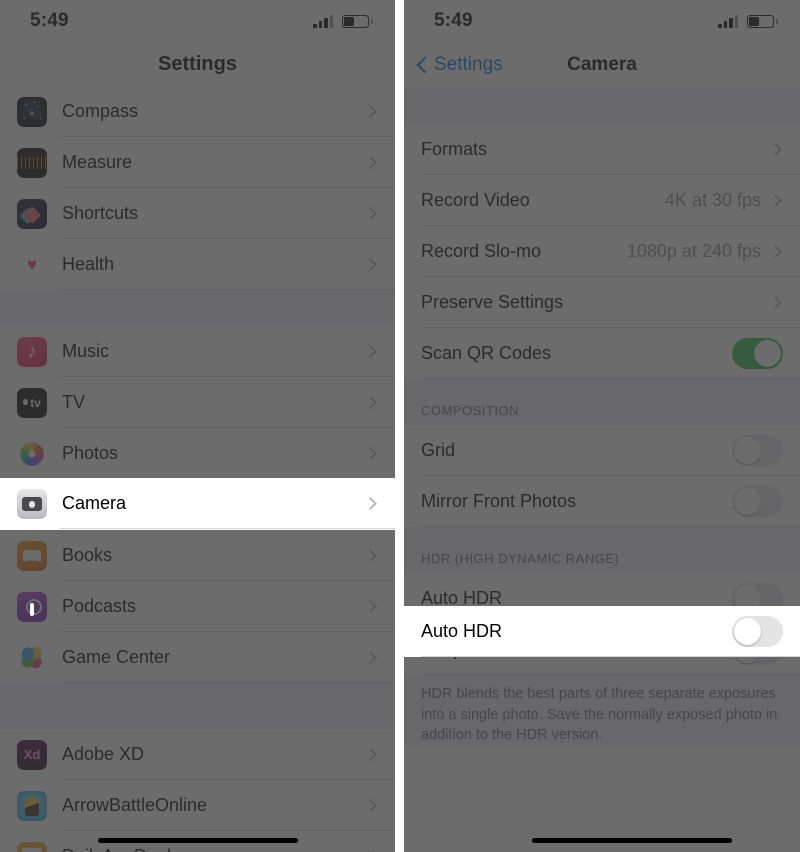  I want to click on sidebar-item-camera-highlighted: Camera, so click(197, 503).